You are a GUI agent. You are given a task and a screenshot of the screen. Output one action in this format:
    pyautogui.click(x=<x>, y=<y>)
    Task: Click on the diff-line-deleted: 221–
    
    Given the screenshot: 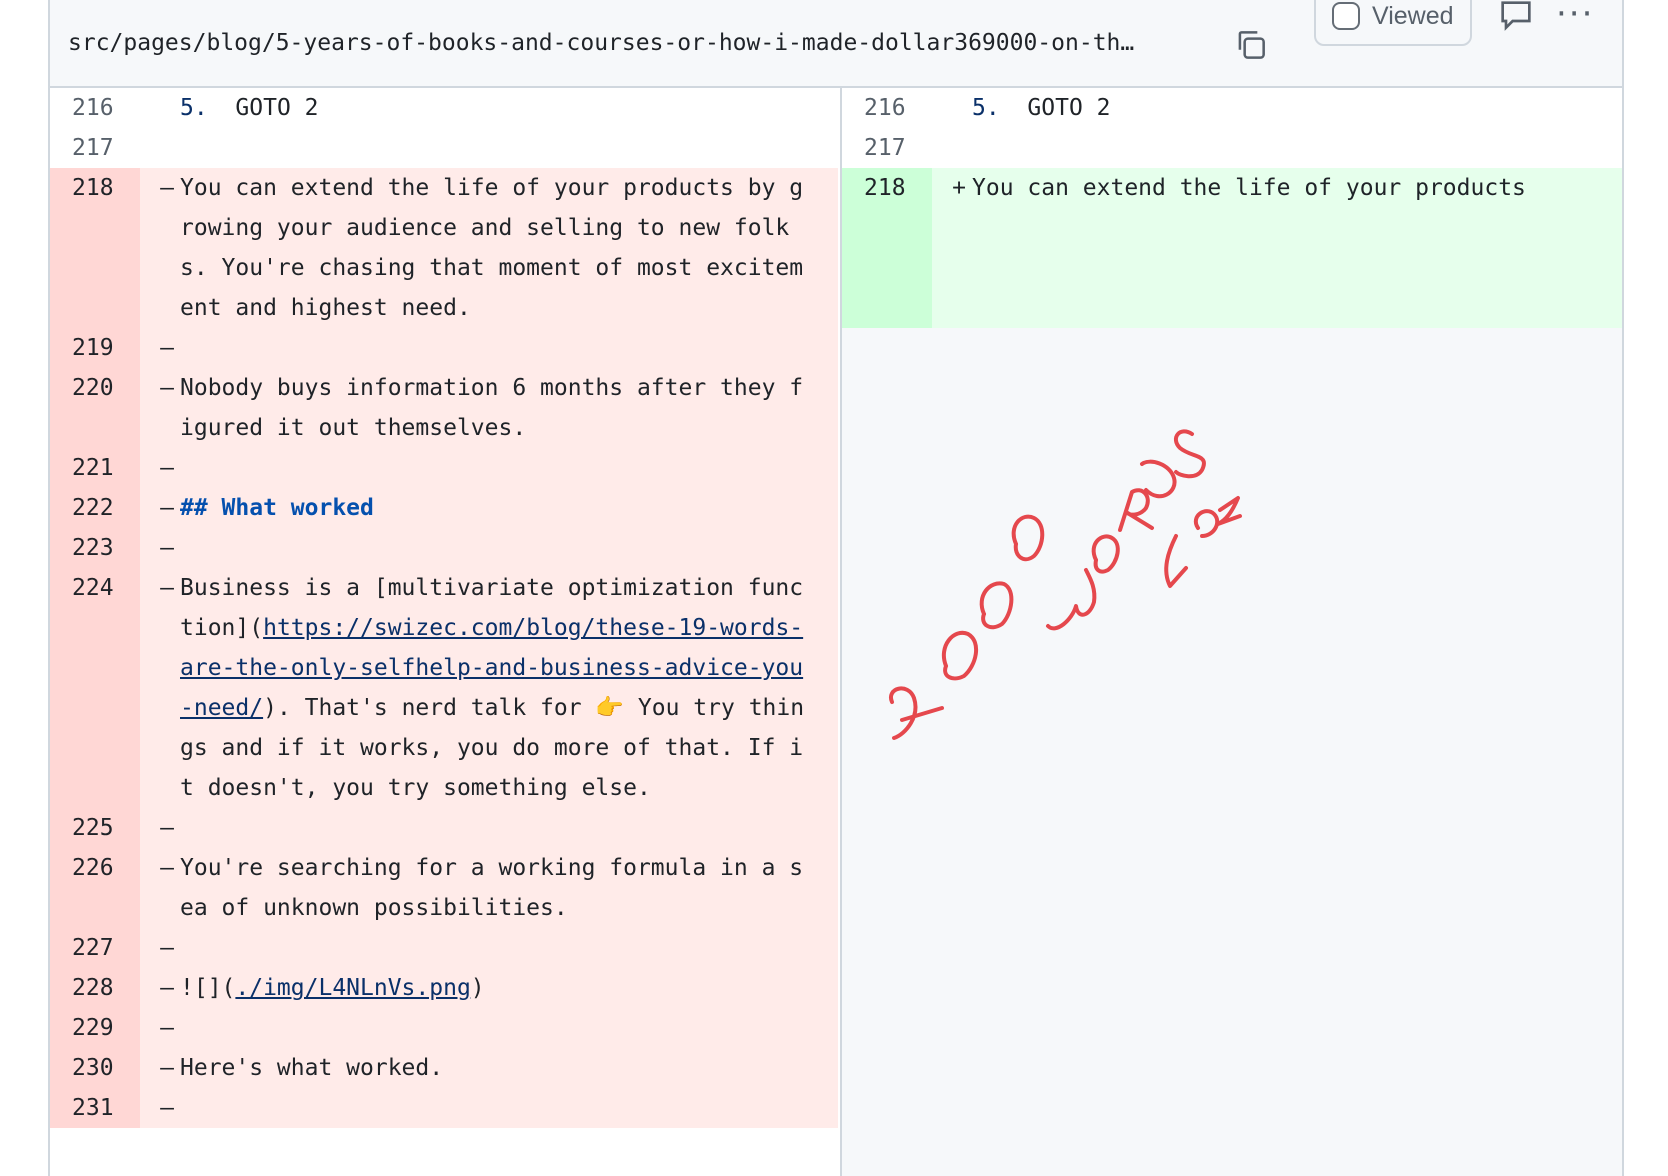 What is the action you would take?
    pyautogui.click(x=444, y=468)
    